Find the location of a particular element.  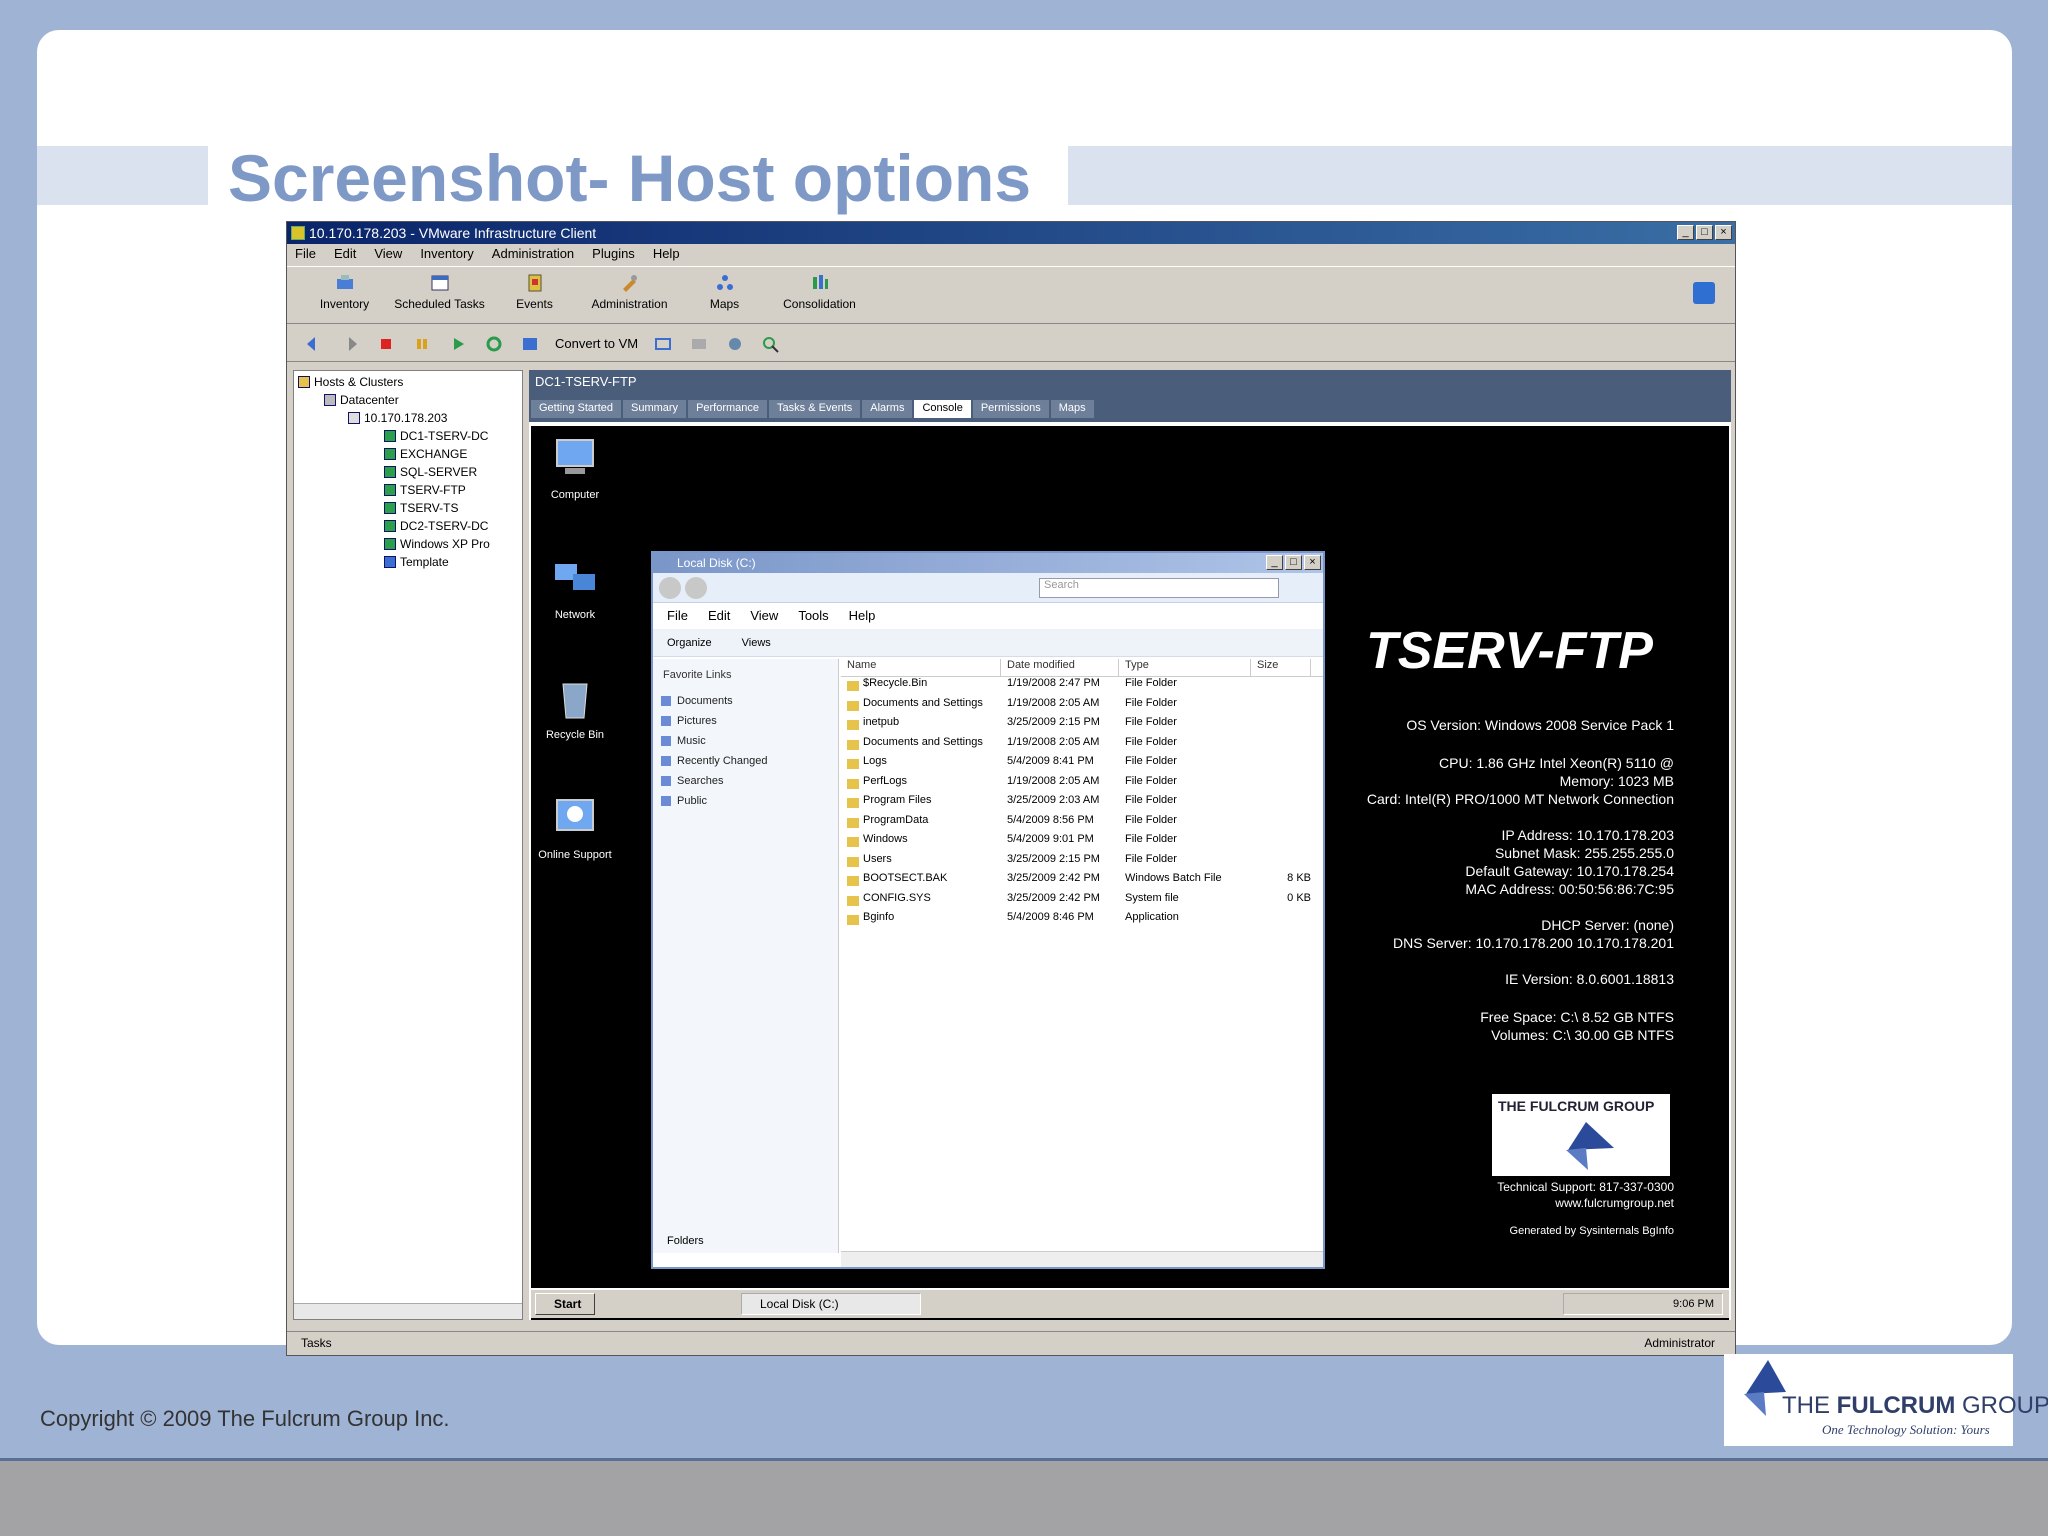

computer-icon is located at coordinates (575, 456).